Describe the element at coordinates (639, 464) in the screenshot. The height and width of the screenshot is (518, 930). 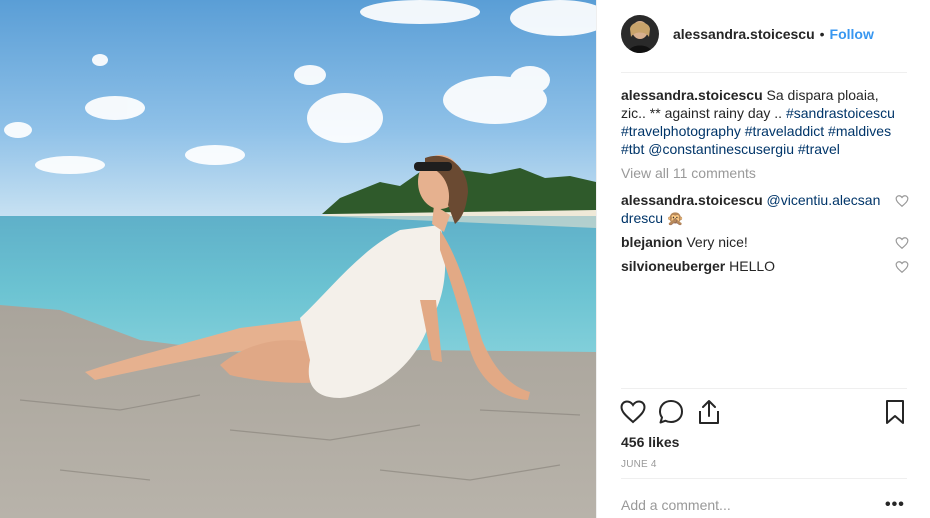
I see `post-date: JUNE 4` at that location.